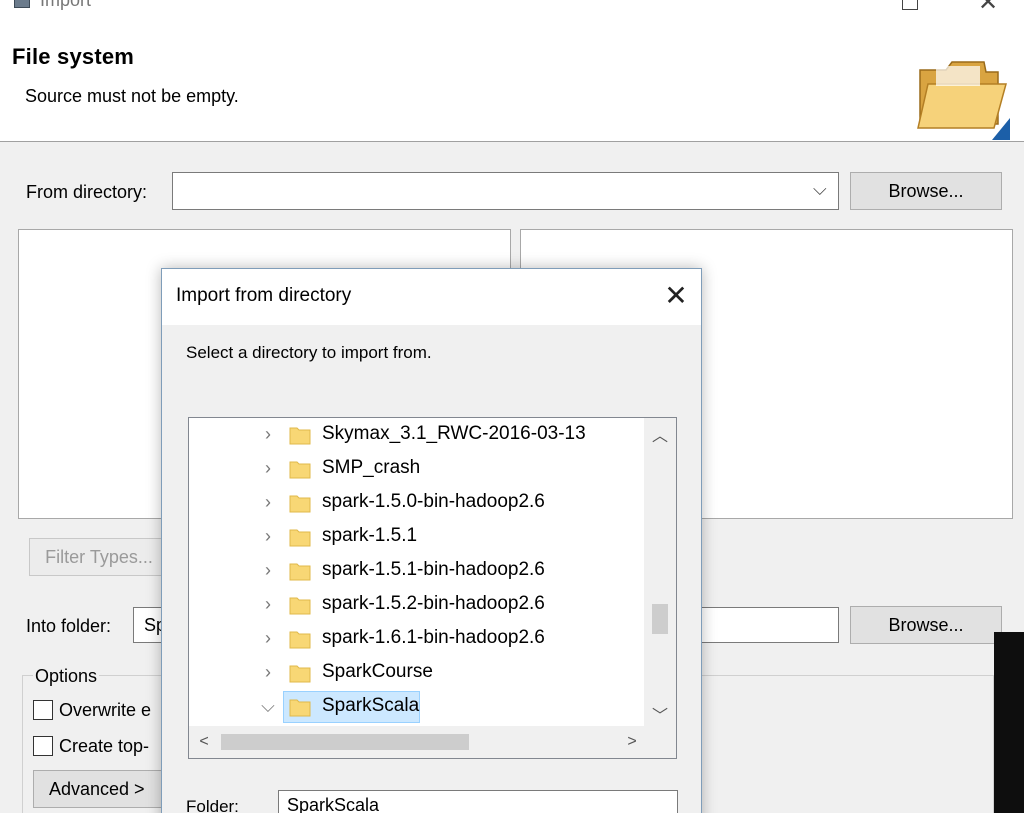 Image resolution: width=1024 pixels, height=813 pixels. What do you see at coordinates (104, 746) in the screenshot?
I see `create-top-label: Create top-` at bounding box center [104, 746].